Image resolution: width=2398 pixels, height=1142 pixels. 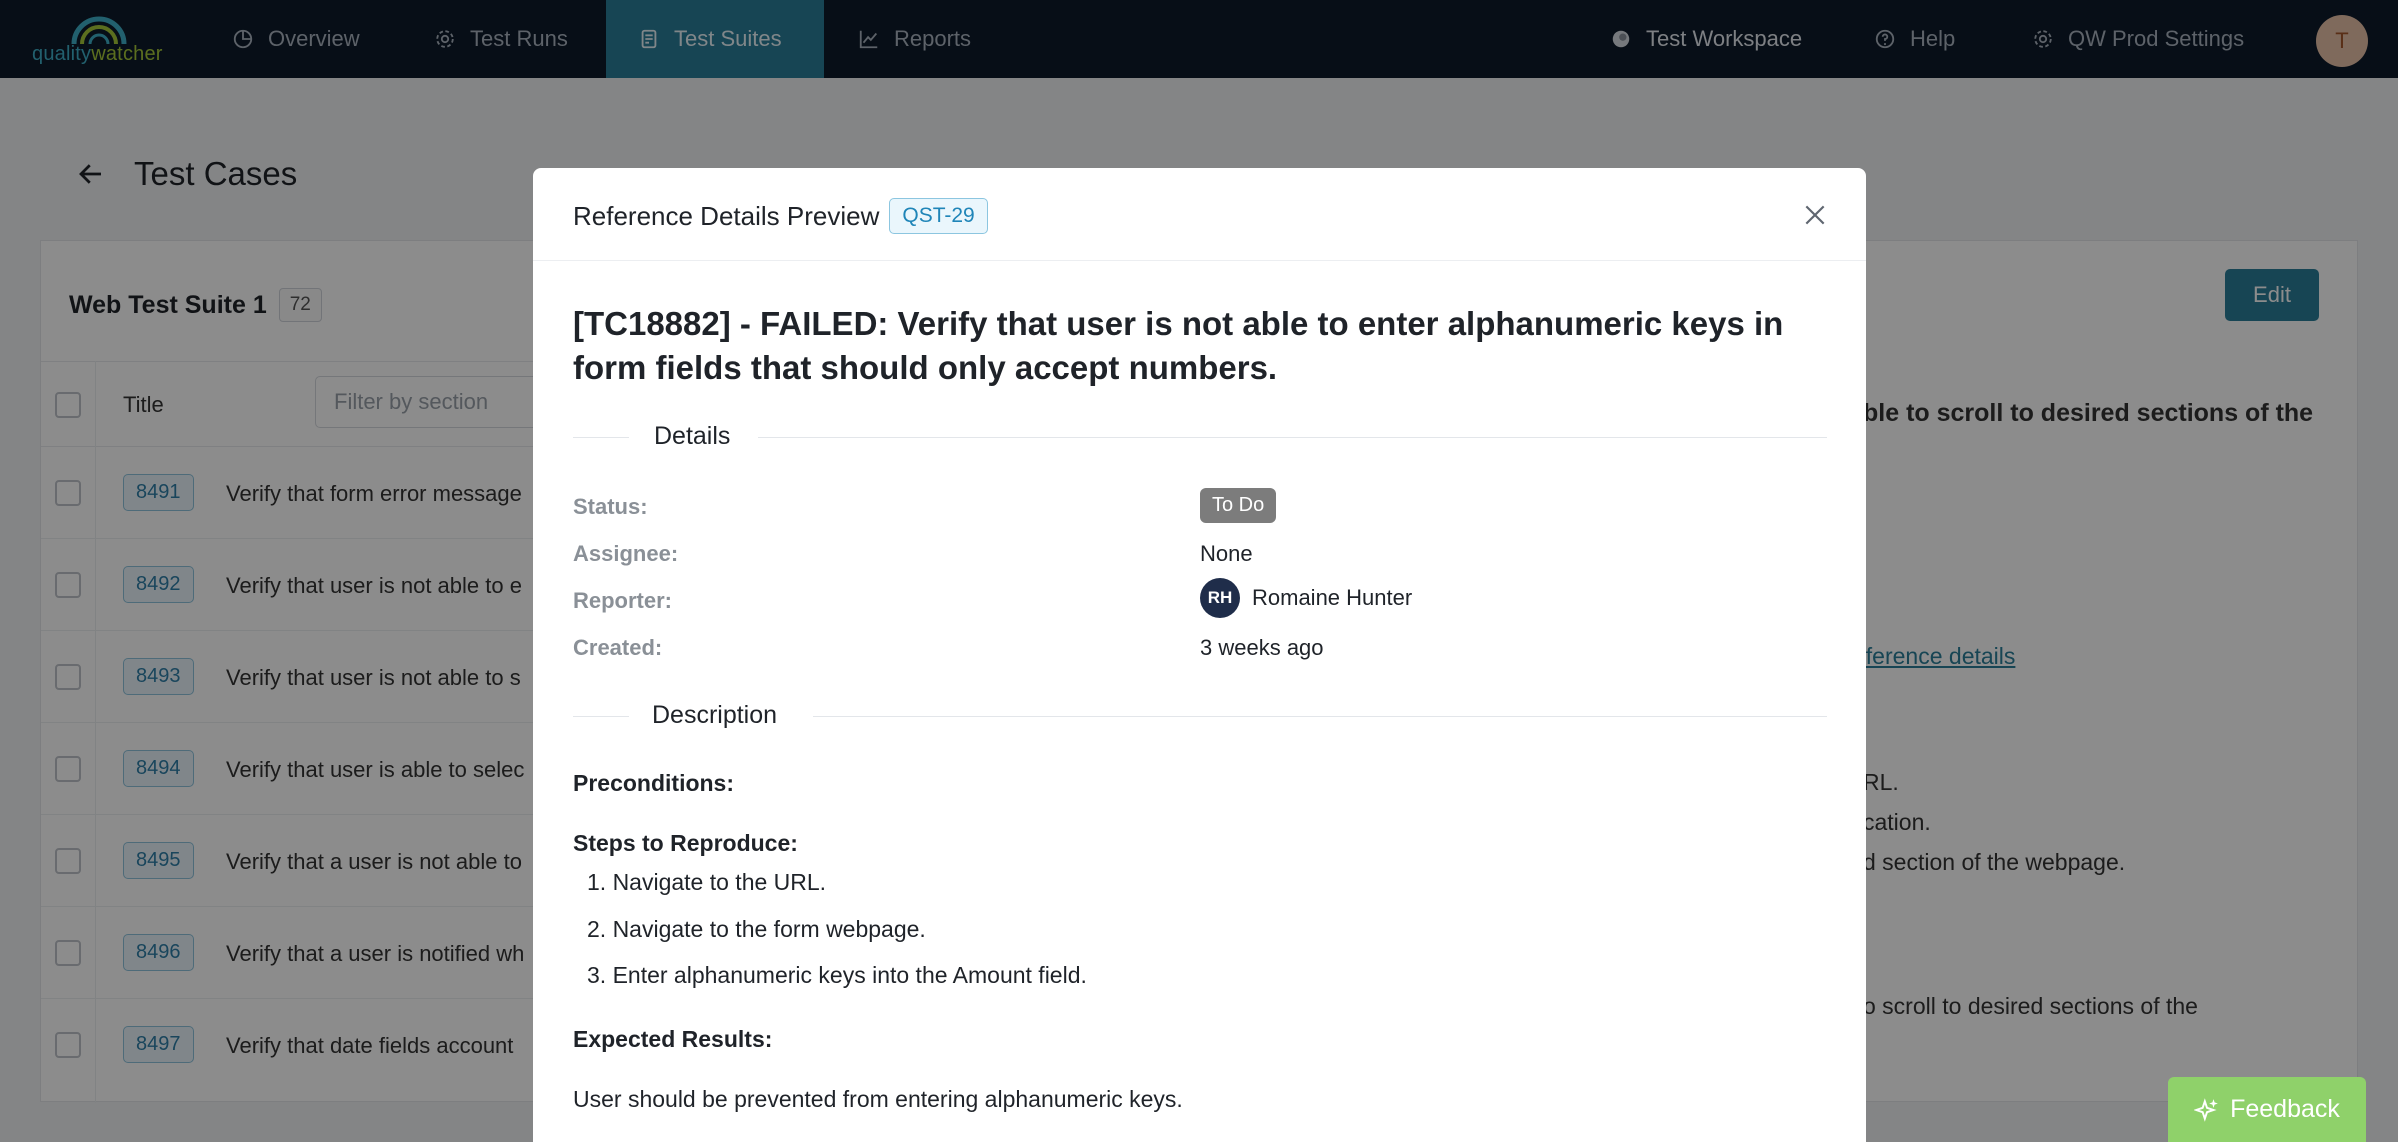 I want to click on status-label: Status:, so click(x=610, y=506).